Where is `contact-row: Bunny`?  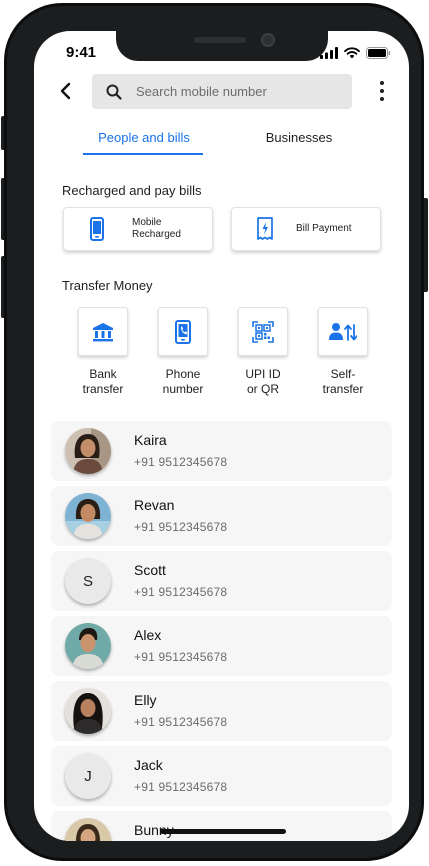 contact-row: Bunny is located at coordinates (221, 826).